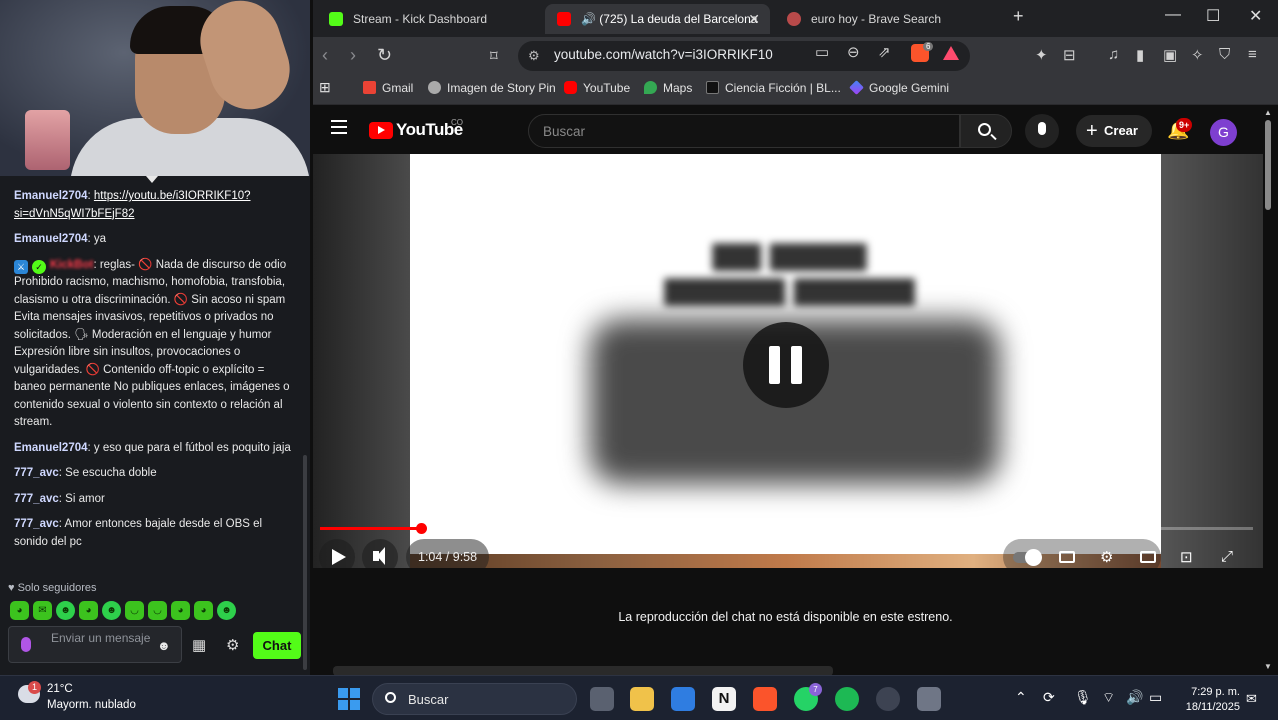  I want to click on wifi-icon: ⌔, so click(1108, 698).